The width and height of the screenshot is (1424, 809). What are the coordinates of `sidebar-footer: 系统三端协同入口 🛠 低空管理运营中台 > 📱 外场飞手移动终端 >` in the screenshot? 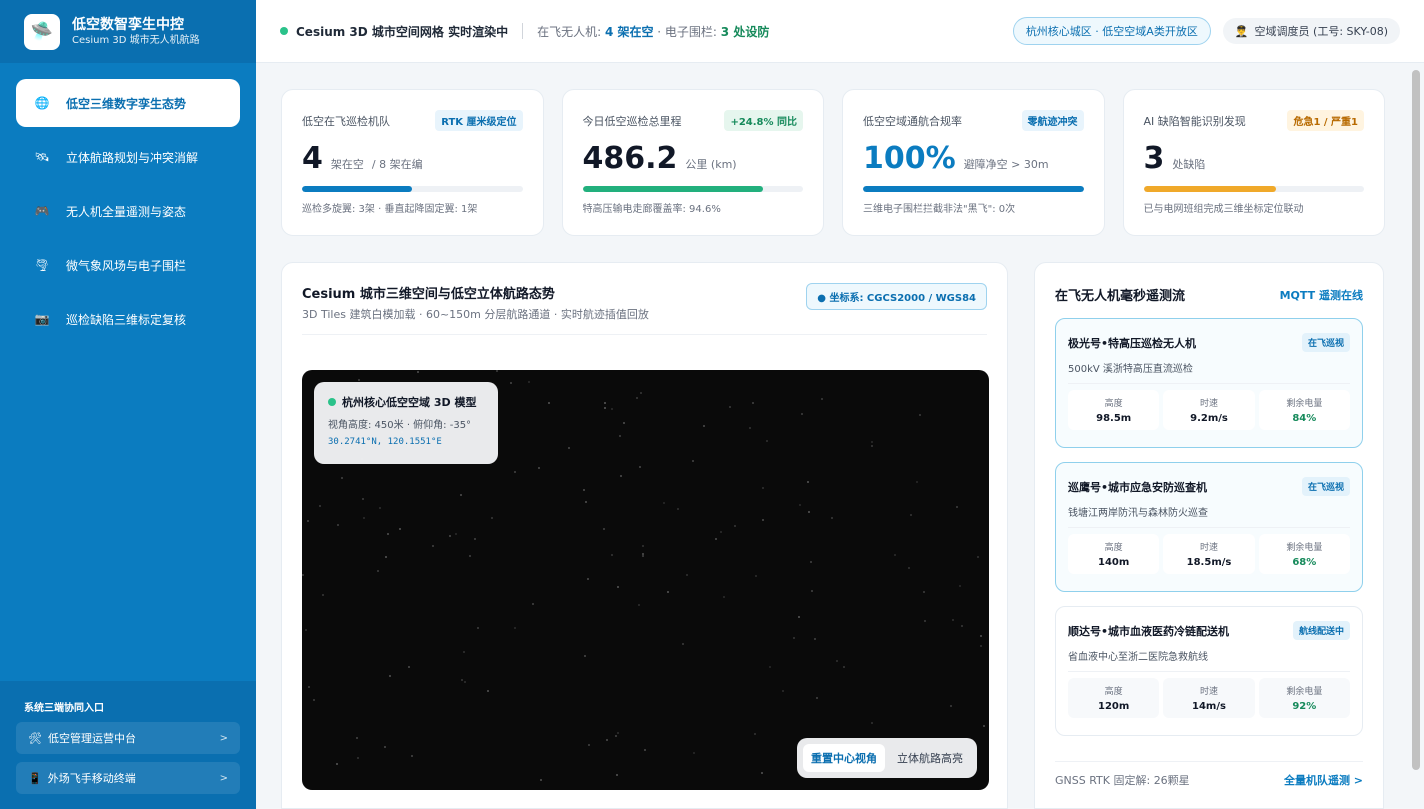 It's located at (128, 745).